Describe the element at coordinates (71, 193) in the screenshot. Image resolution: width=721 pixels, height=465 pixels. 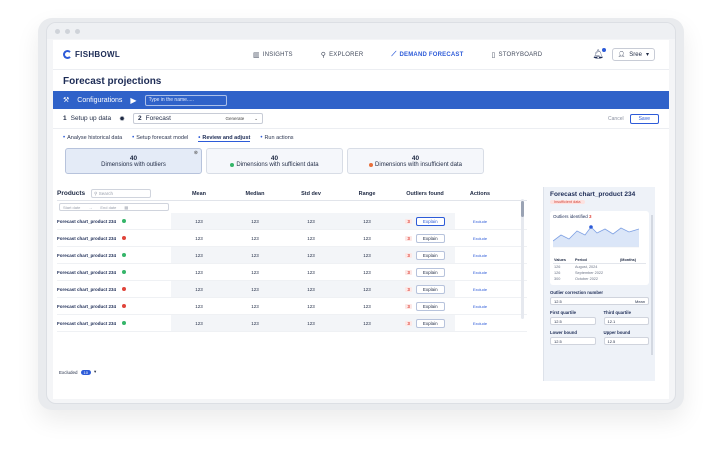
I see `products-label: Products` at that location.